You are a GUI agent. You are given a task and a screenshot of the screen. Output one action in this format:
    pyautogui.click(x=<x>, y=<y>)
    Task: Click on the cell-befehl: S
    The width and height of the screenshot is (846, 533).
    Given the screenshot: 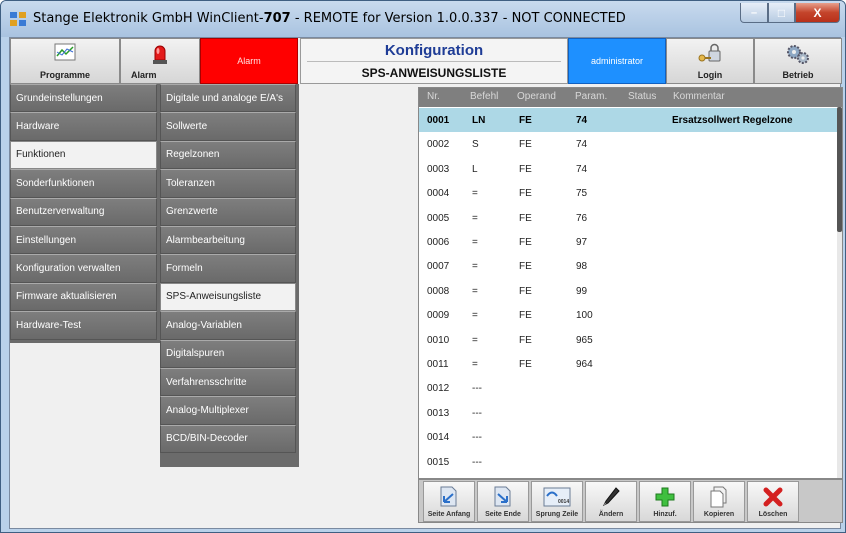 What is the action you would take?
    pyautogui.click(x=475, y=145)
    